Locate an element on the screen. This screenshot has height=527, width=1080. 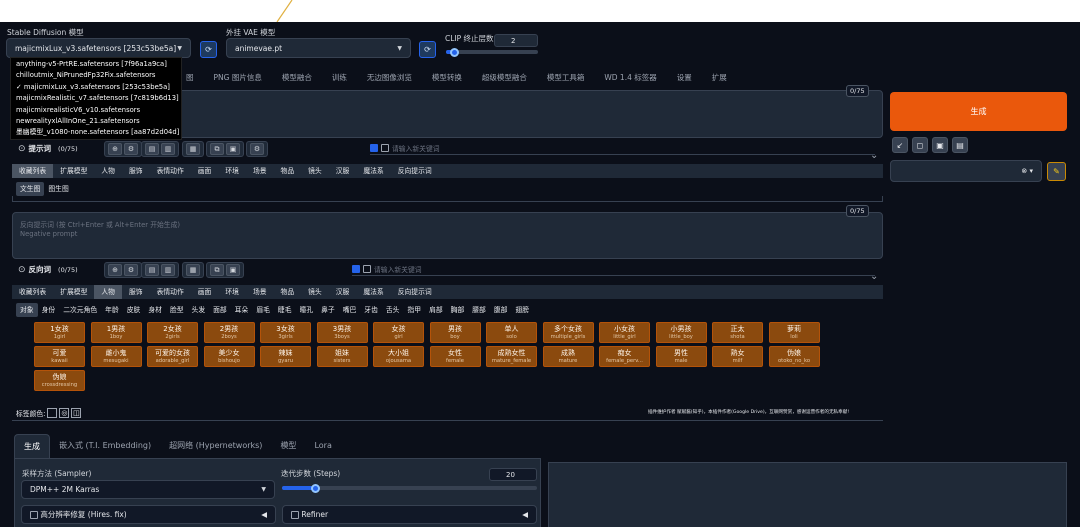
body-part-tab: 嘴巴 is located at coordinates (350, 310).